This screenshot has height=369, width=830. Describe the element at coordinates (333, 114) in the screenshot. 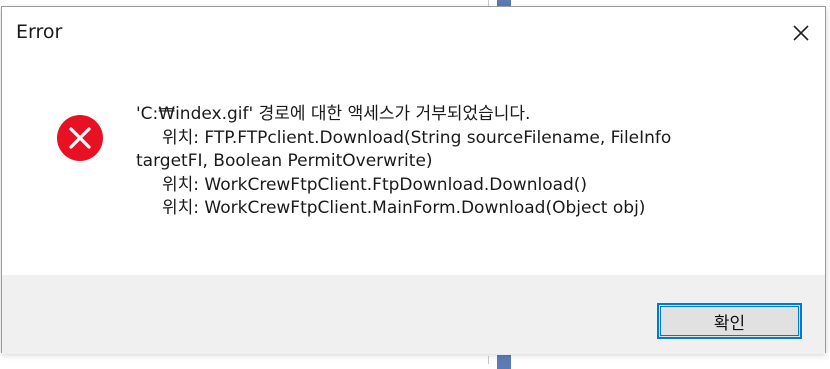

I see `message-line: 'C:₩index.gif' 경로에 대한 액세스가 거부되었습니다.` at that location.